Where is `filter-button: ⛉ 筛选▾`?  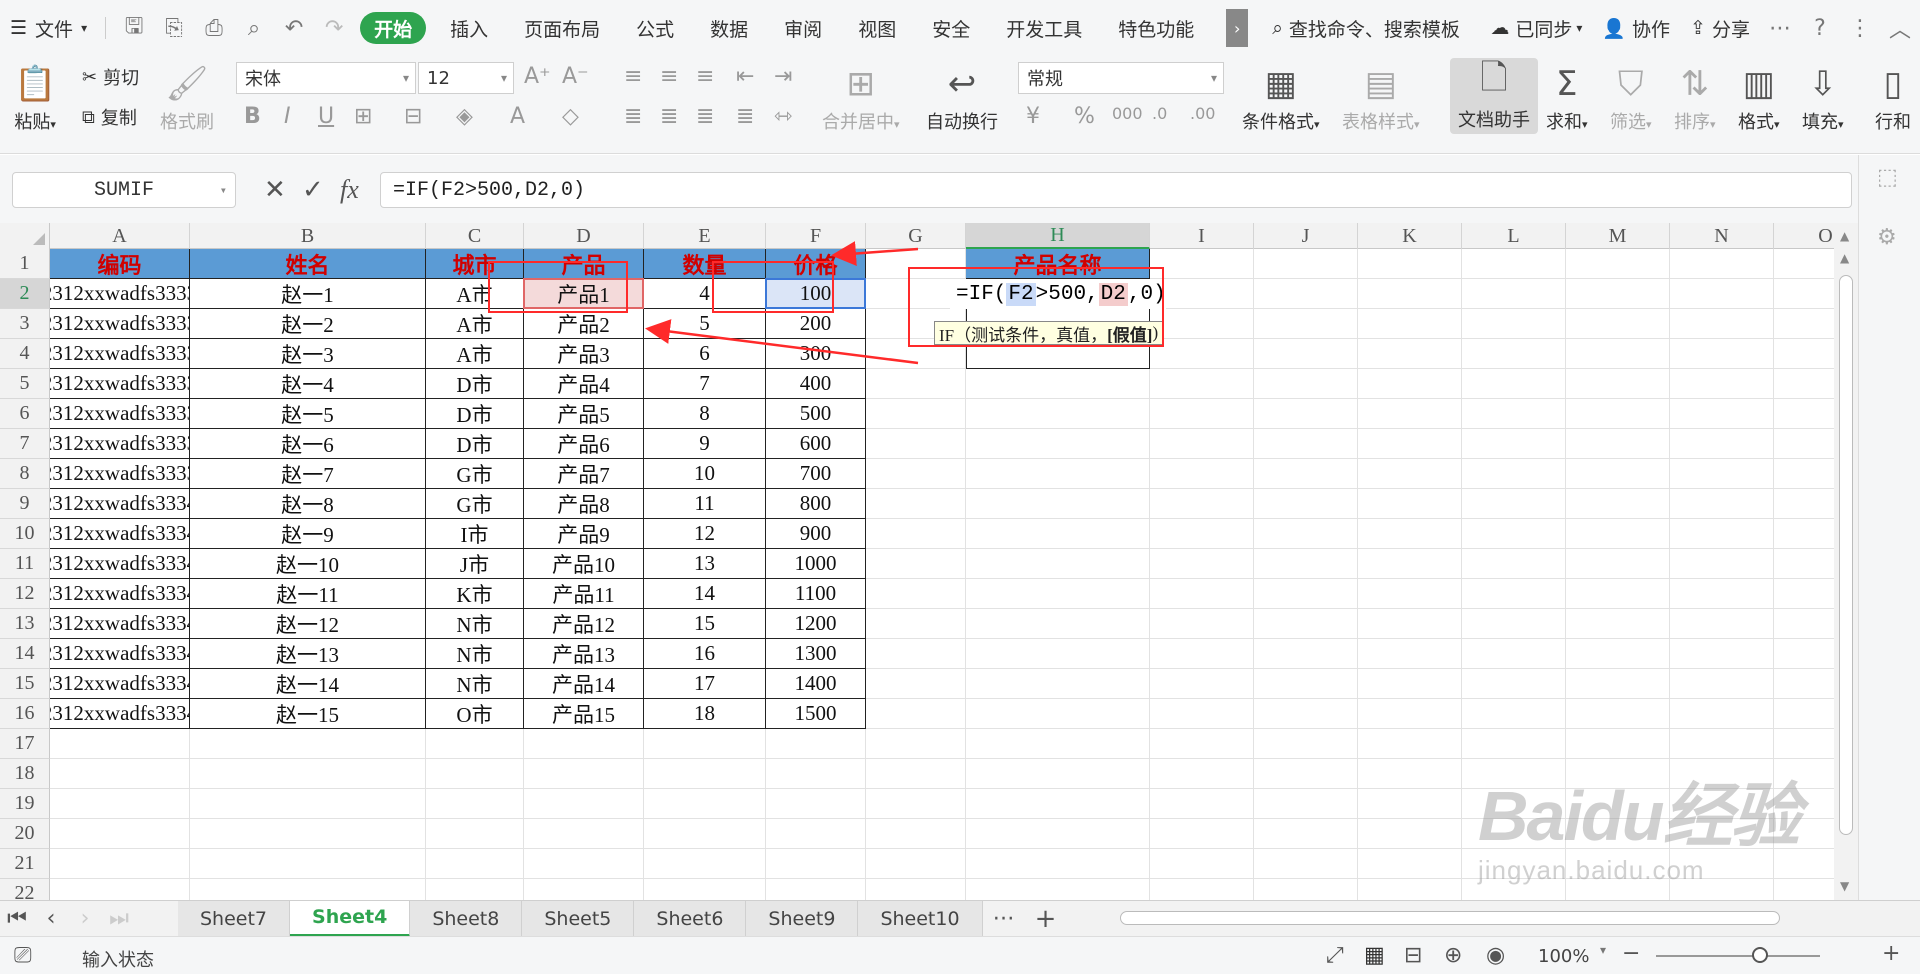 filter-button: ⛉ 筛选▾ is located at coordinates (1631, 97).